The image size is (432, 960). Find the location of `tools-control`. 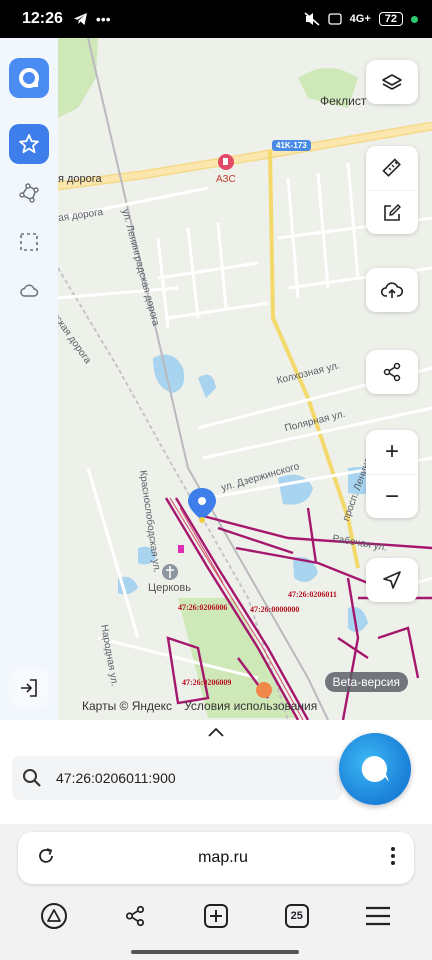

tools-control is located at coordinates (392, 190).